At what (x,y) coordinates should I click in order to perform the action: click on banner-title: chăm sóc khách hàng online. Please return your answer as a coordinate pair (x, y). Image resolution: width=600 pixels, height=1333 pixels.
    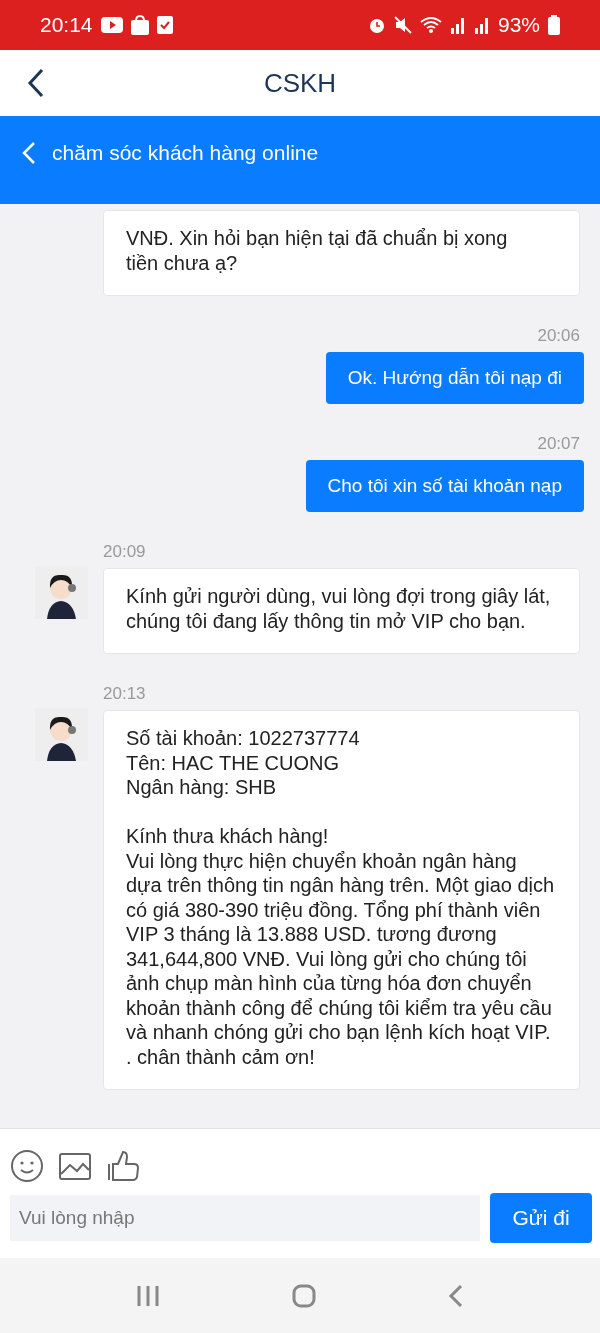
    Looking at the image, I should click on (185, 153).